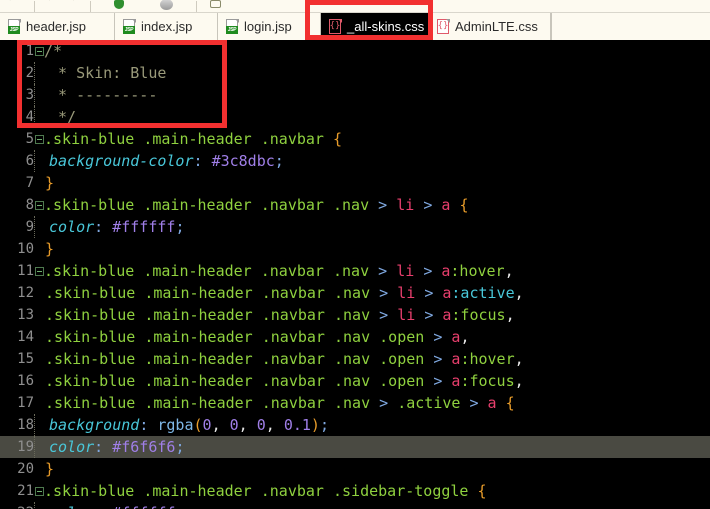 The height and width of the screenshot is (509, 710). Describe the element at coordinates (166, 5) in the screenshot. I see `debug-icon` at that location.